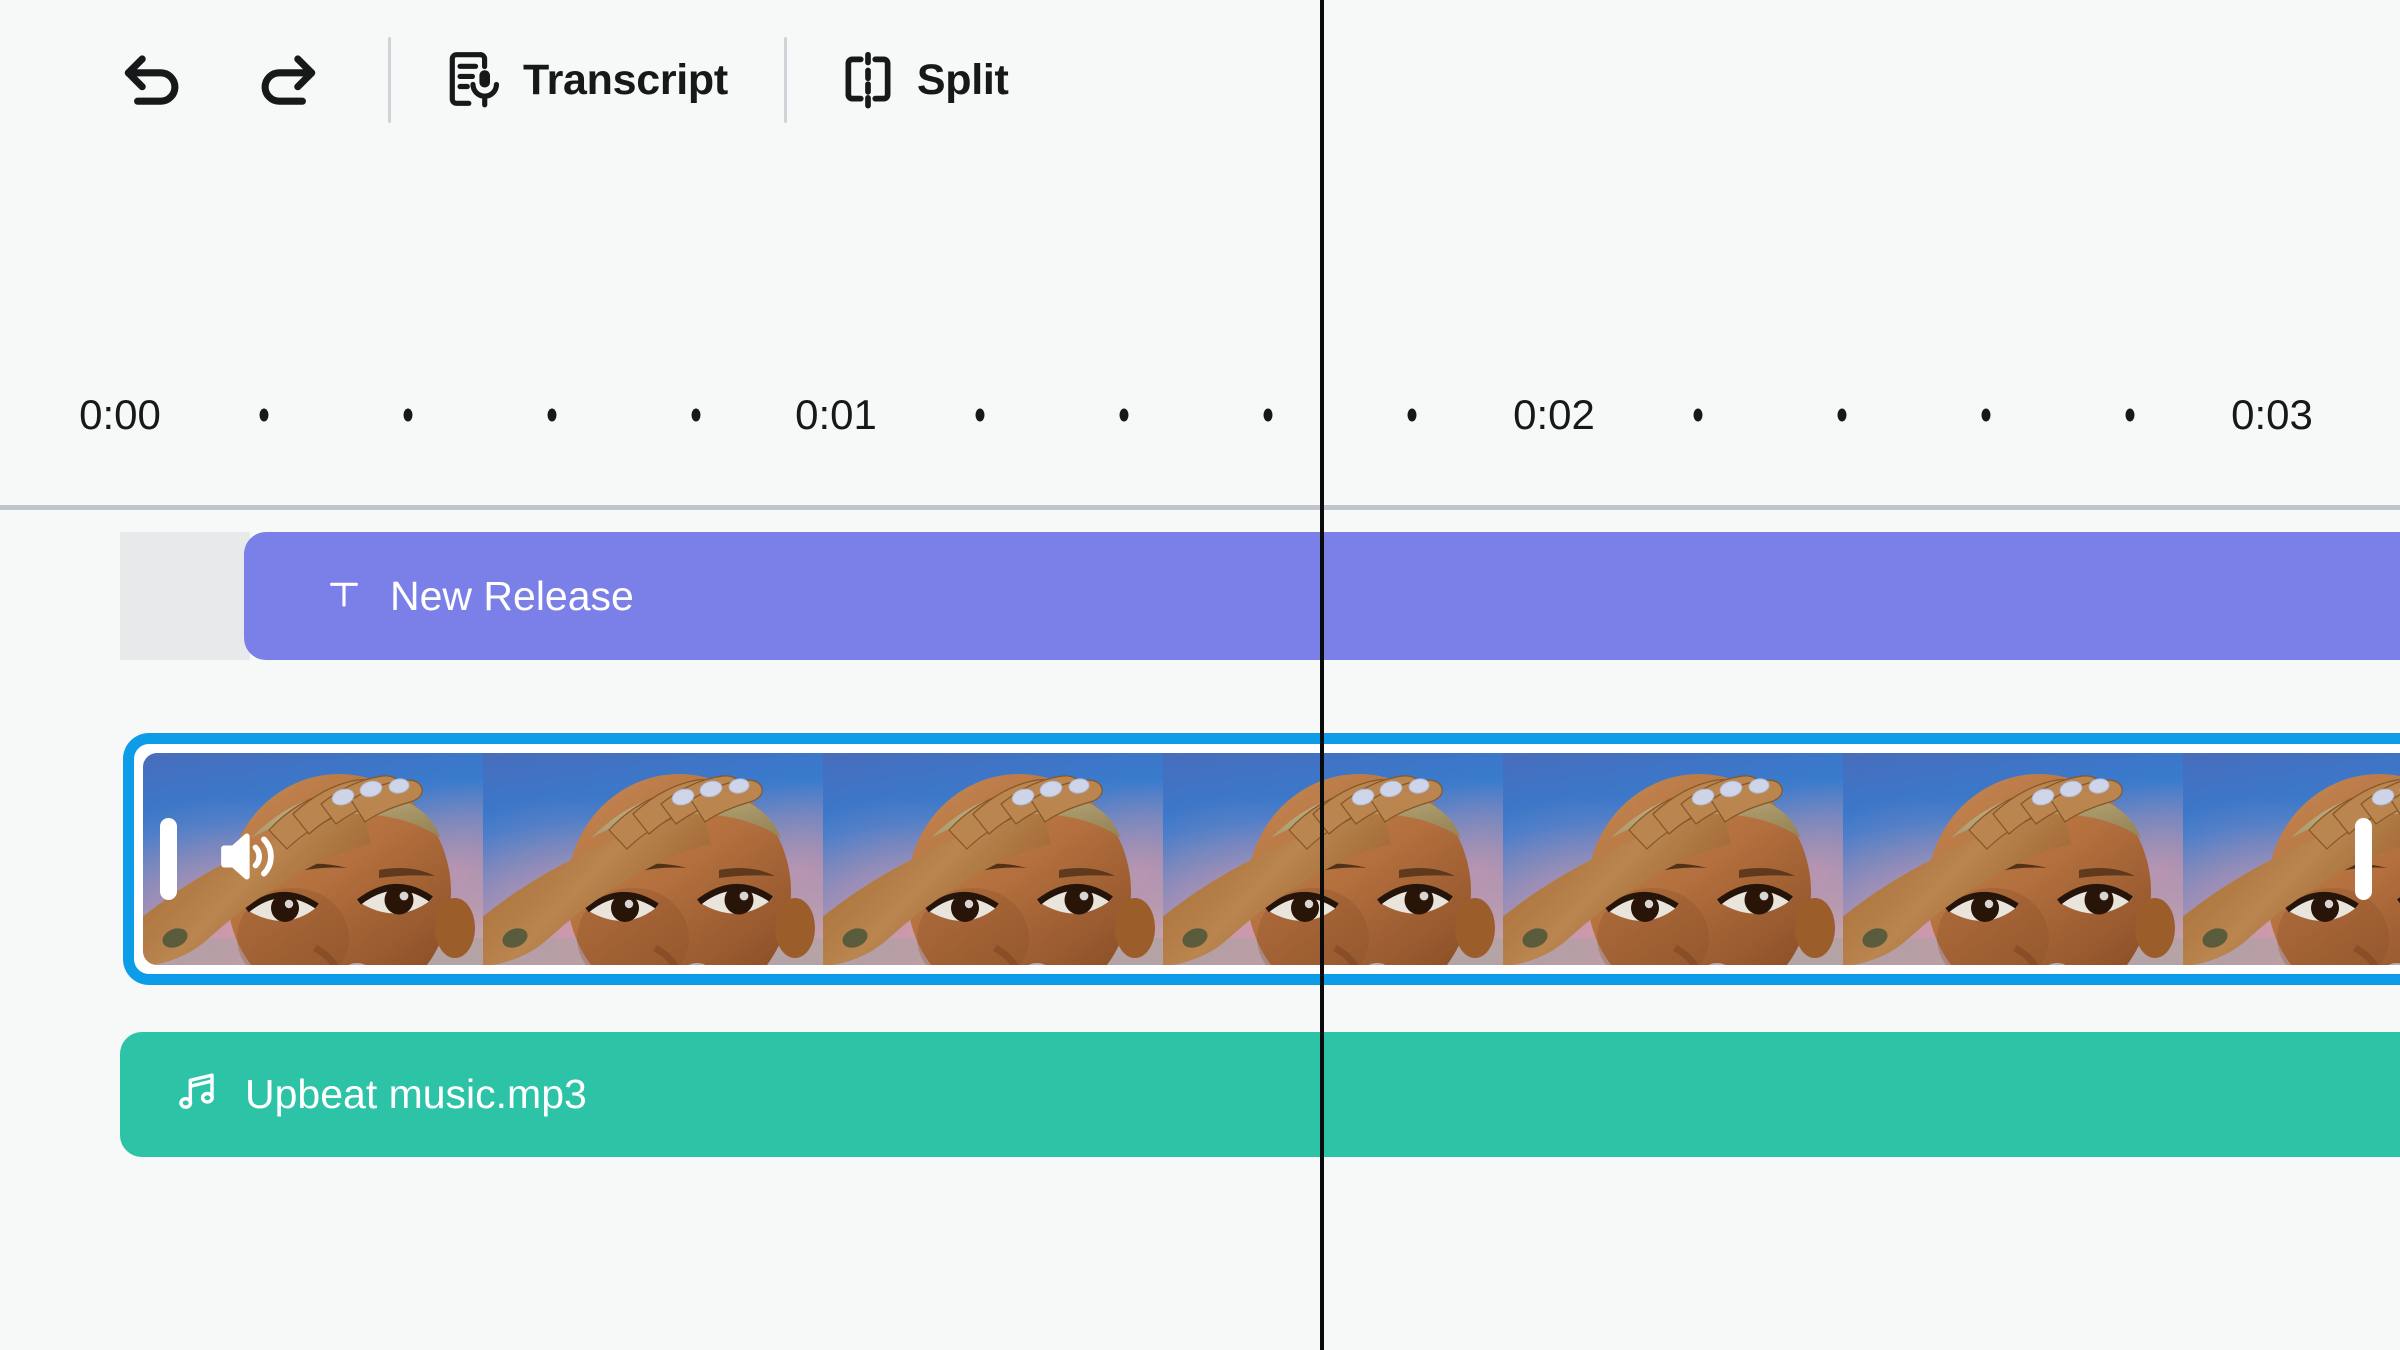  I want to click on undo-icon, so click(153, 80).